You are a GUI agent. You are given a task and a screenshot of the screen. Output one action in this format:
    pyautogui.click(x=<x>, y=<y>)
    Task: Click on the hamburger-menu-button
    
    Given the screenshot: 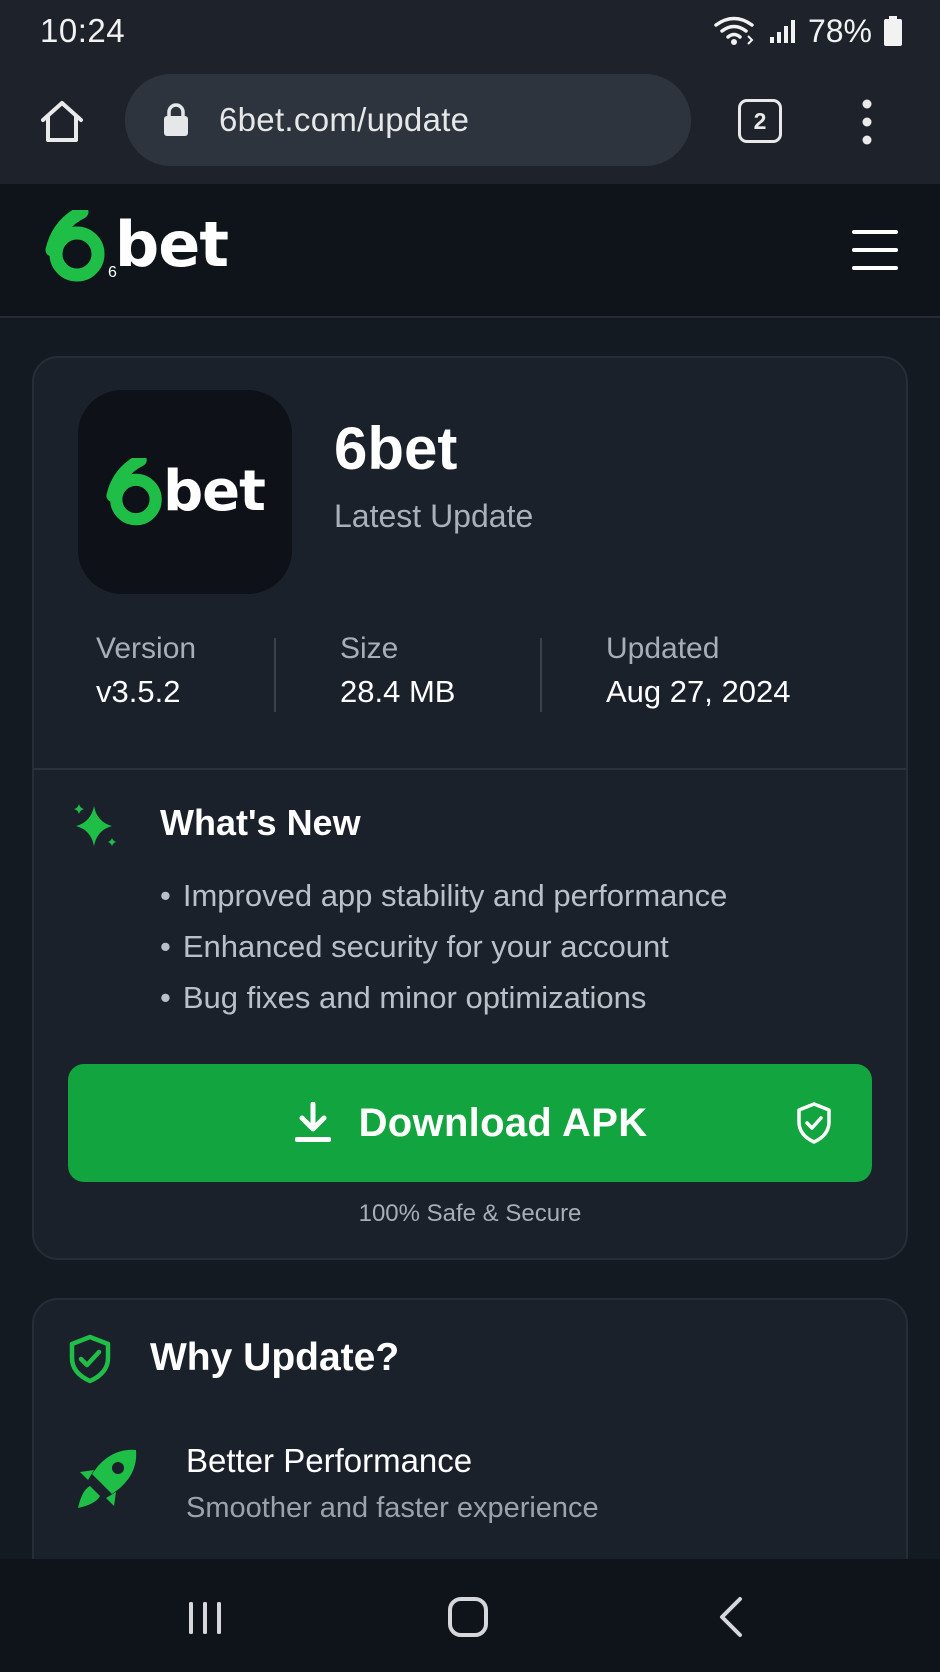 What is the action you would take?
    pyautogui.click(x=875, y=250)
    